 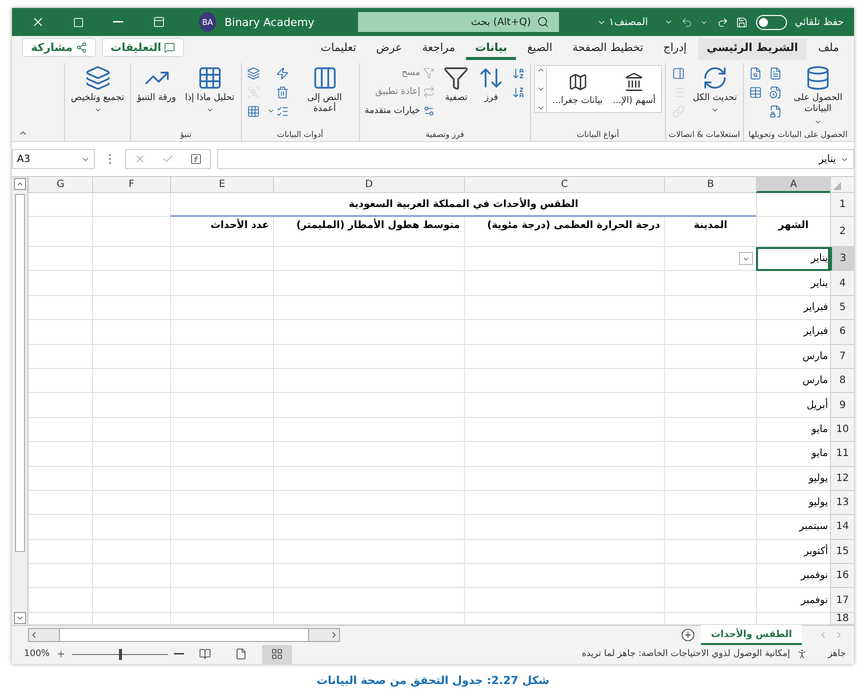 What do you see at coordinates (715, 89) in the screenshot?
I see `ribbon-button: تحديث الكل` at bounding box center [715, 89].